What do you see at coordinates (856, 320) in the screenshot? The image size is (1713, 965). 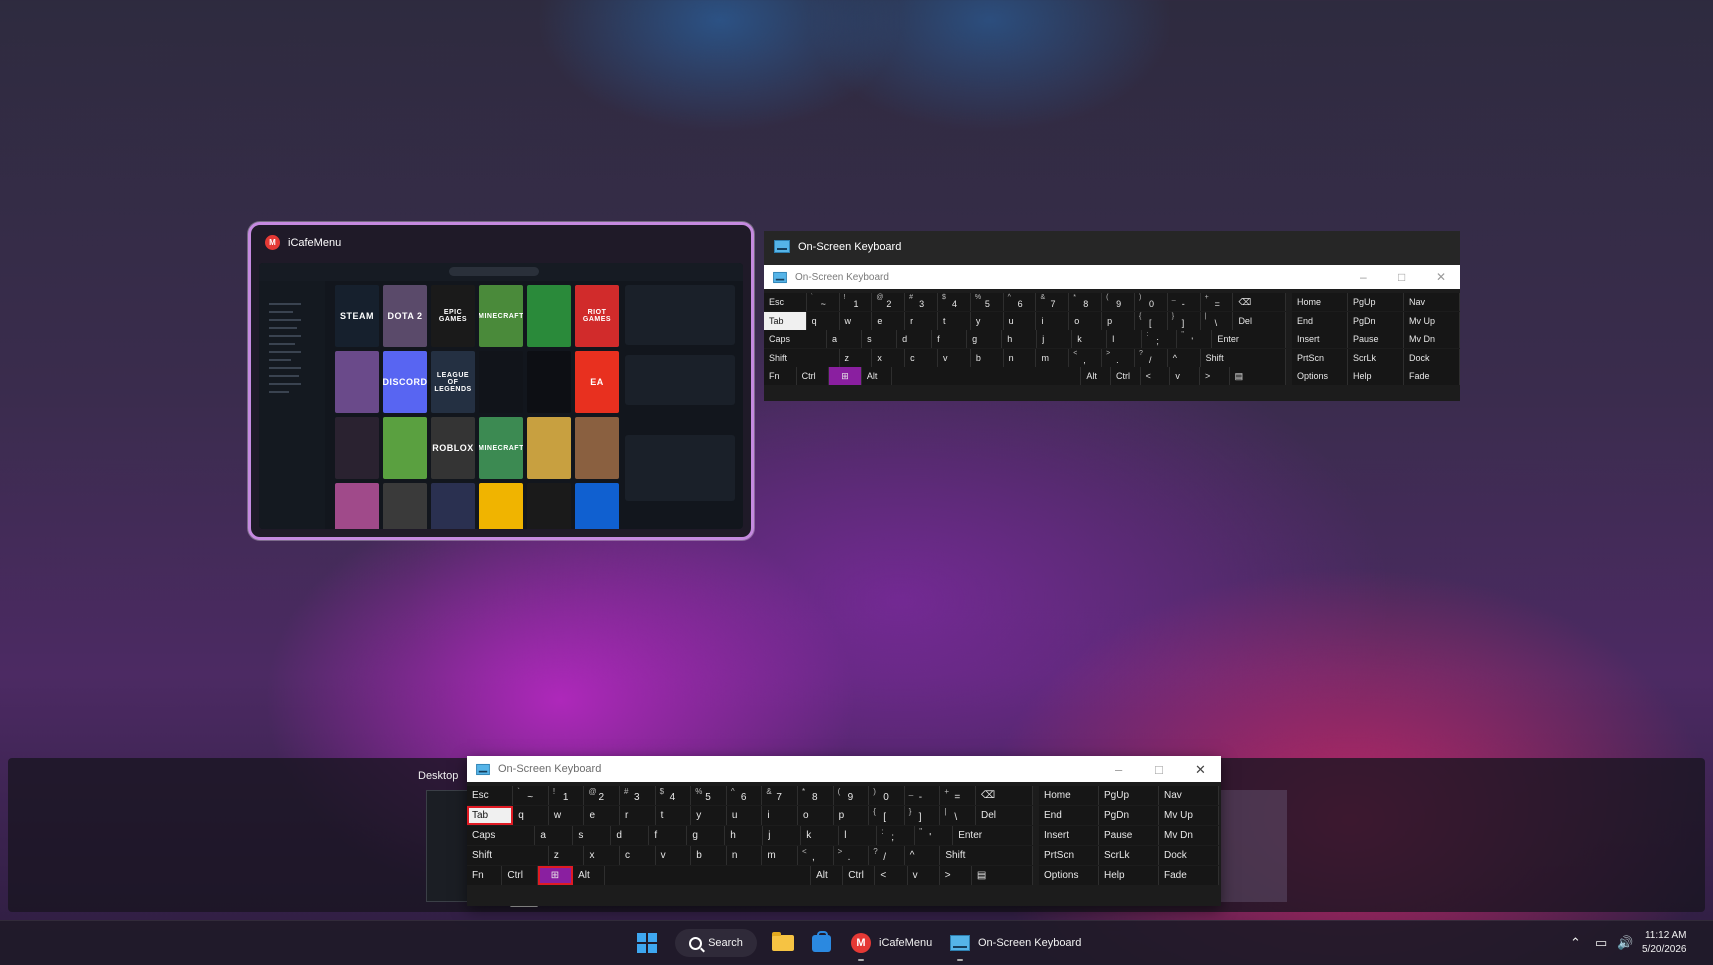 I see `key-w: w` at bounding box center [856, 320].